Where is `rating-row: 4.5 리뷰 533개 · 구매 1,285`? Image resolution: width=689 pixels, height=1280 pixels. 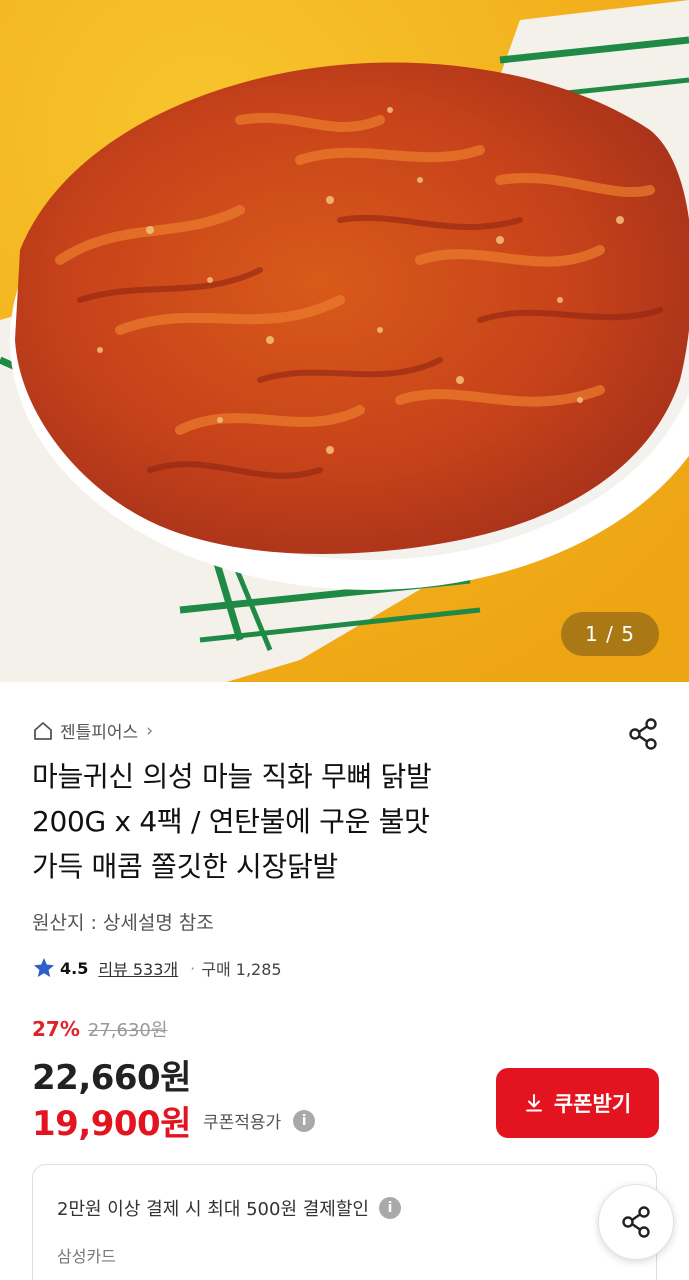 rating-row: 4.5 리뷰 533개 · 구매 1,285 is located at coordinates (157, 968).